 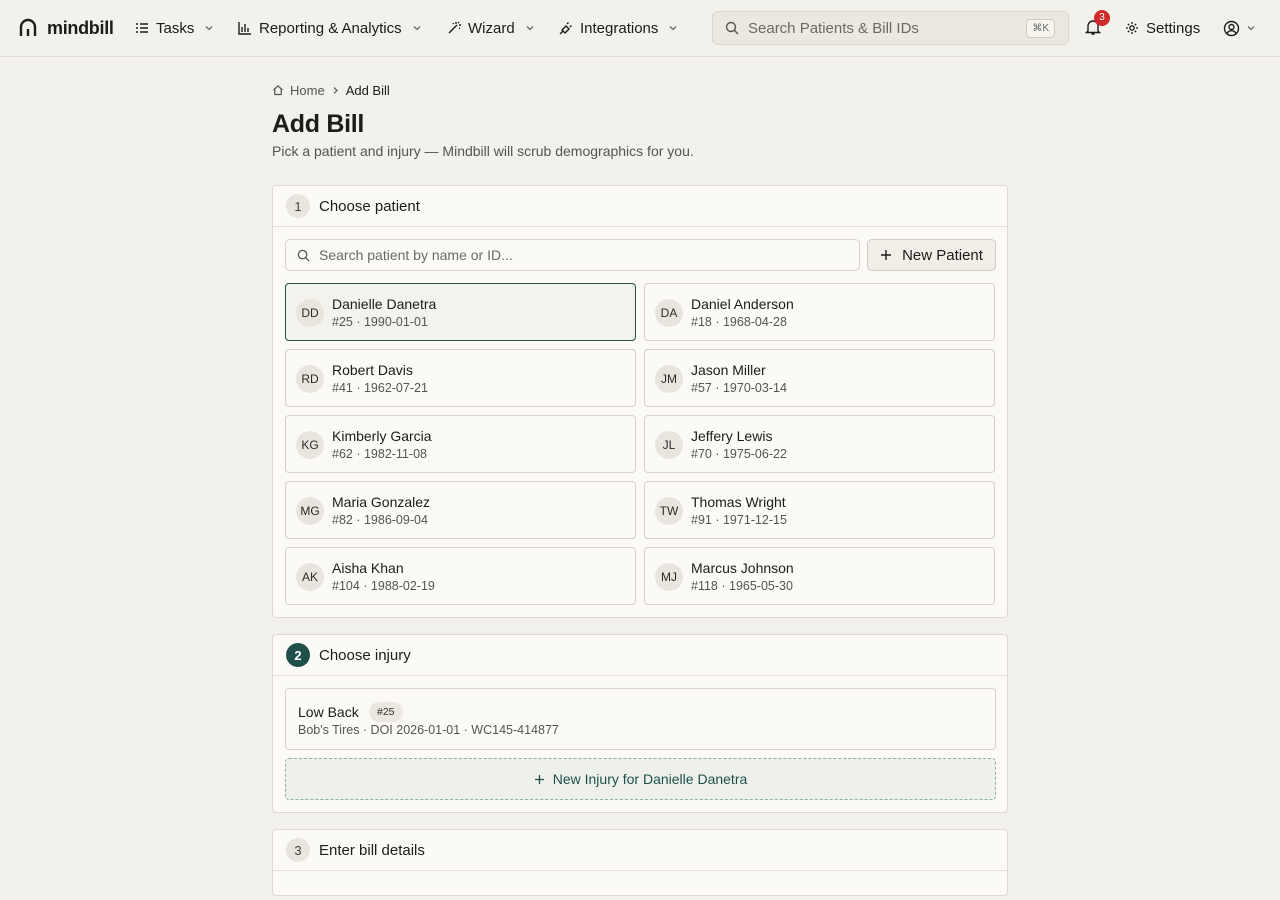 I want to click on search-shortcut-hint: ⌘K, so click(x=1040, y=28).